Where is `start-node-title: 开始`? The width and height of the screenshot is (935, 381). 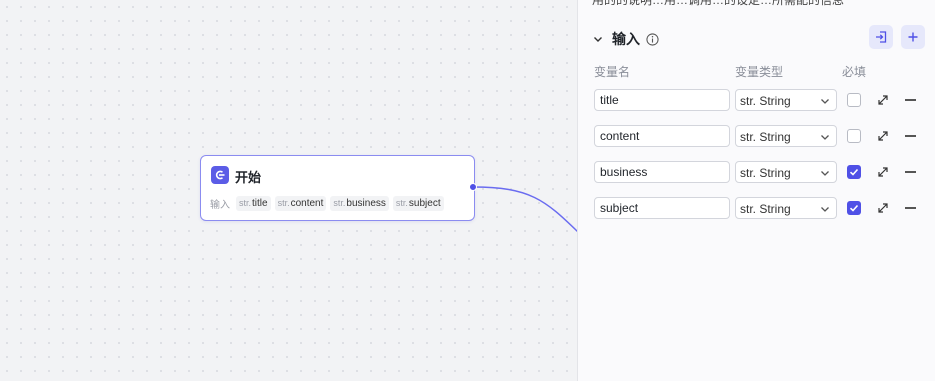
start-node-title: 开始 is located at coordinates (248, 177).